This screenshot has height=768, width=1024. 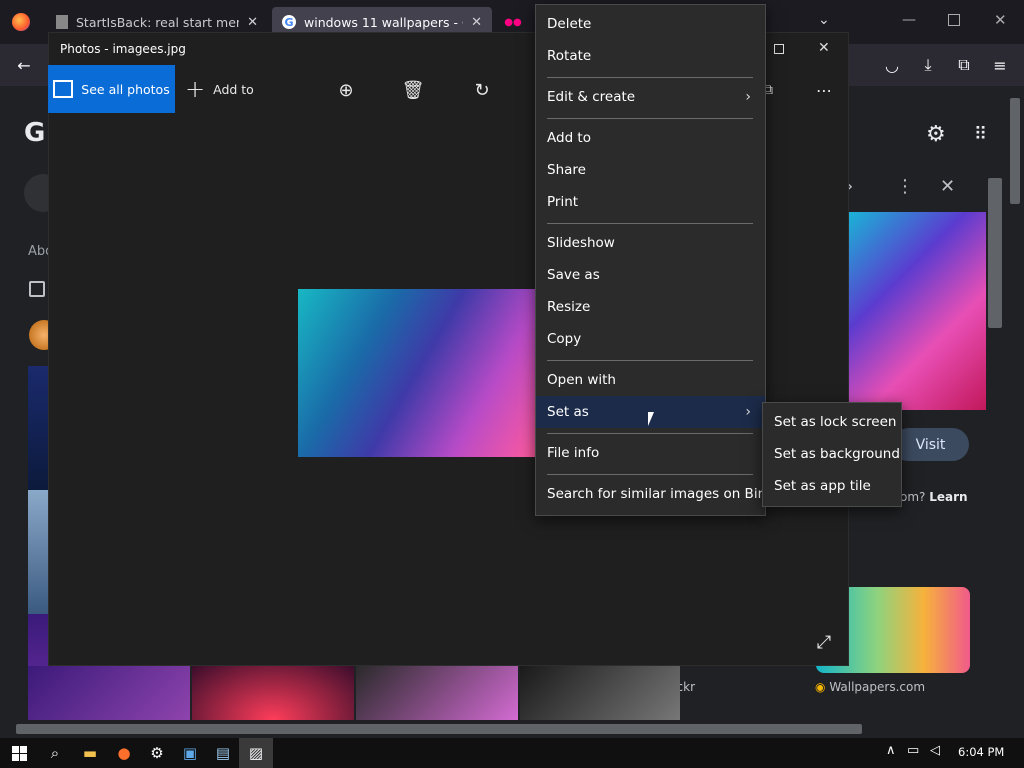 I want to click on photos-icon, so click(x=63, y=89).